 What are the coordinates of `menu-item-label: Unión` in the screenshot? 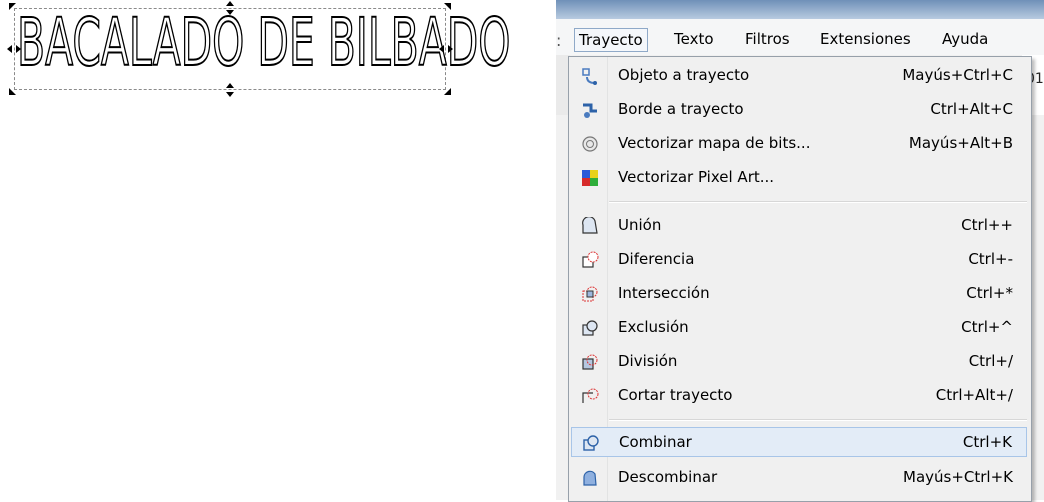 It's located at (640, 225).